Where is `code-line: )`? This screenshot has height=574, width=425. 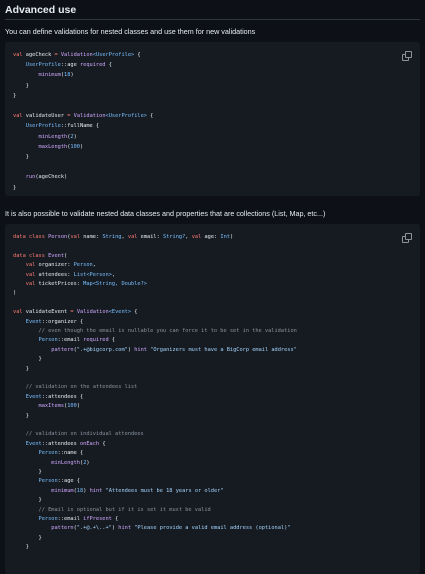 code-line: ) is located at coordinates (14, 293).